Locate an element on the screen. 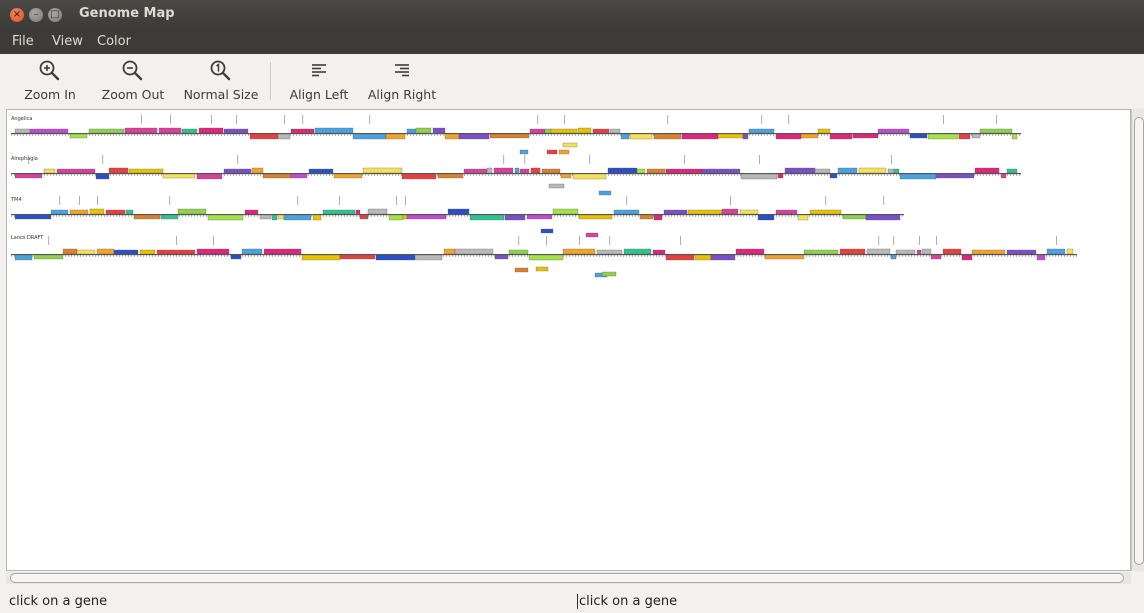 The height and width of the screenshot is (613, 1144). horizontal-scrollbar is located at coordinates (568, 578).